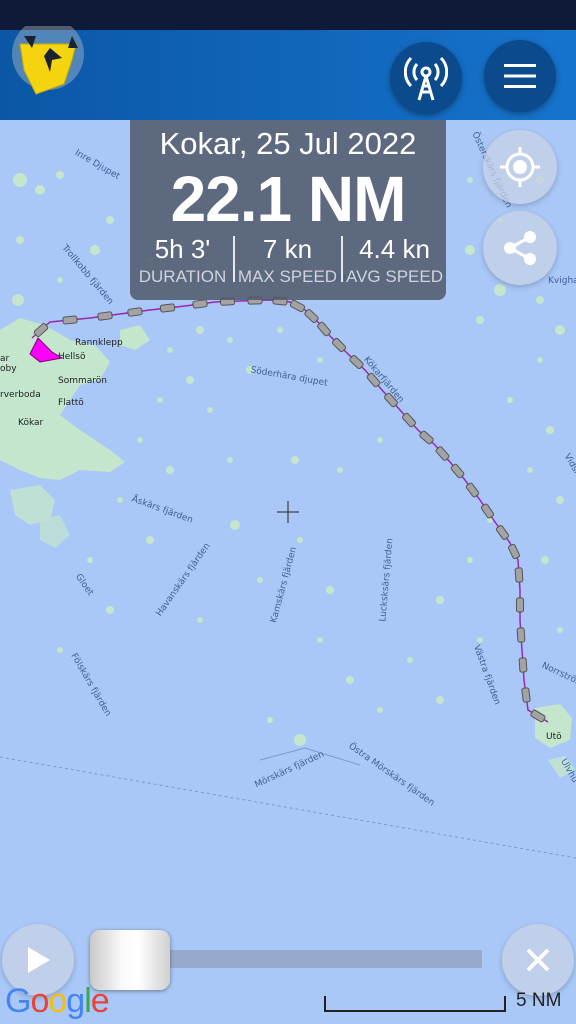 The height and width of the screenshot is (1024, 576). Describe the element at coordinates (99, 343) in the screenshot. I see `place-label-rannklepp: Rannklepp` at that location.